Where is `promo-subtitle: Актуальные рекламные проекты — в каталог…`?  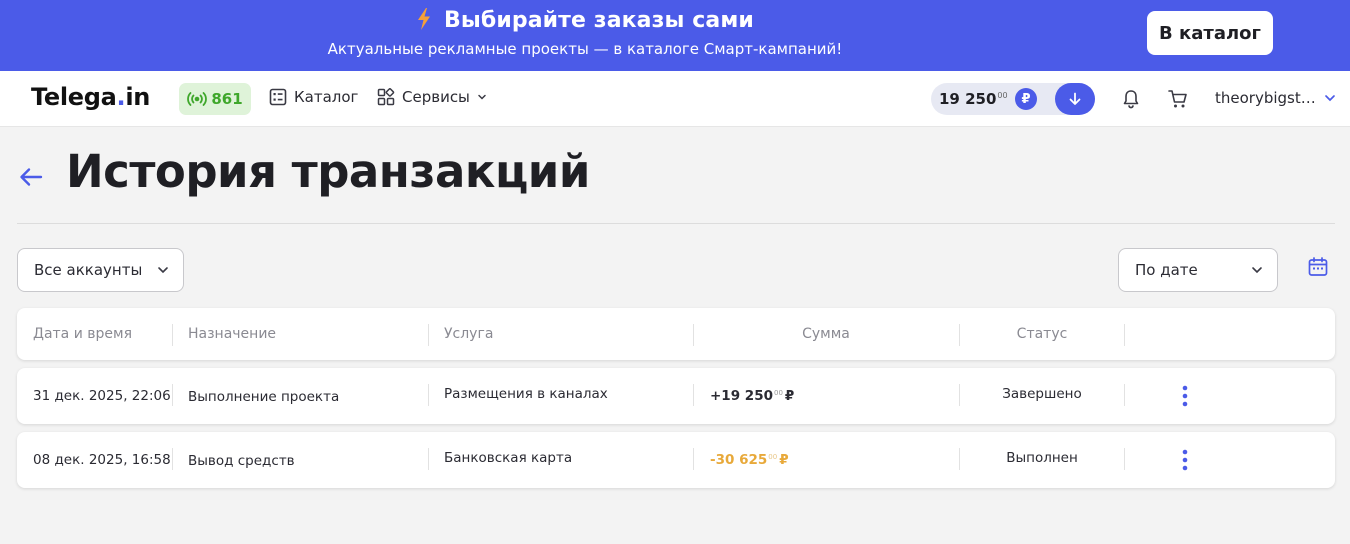 promo-subtitle: Актуальные рекламные проекты — в каталог… is located at coordinates (585, 49).